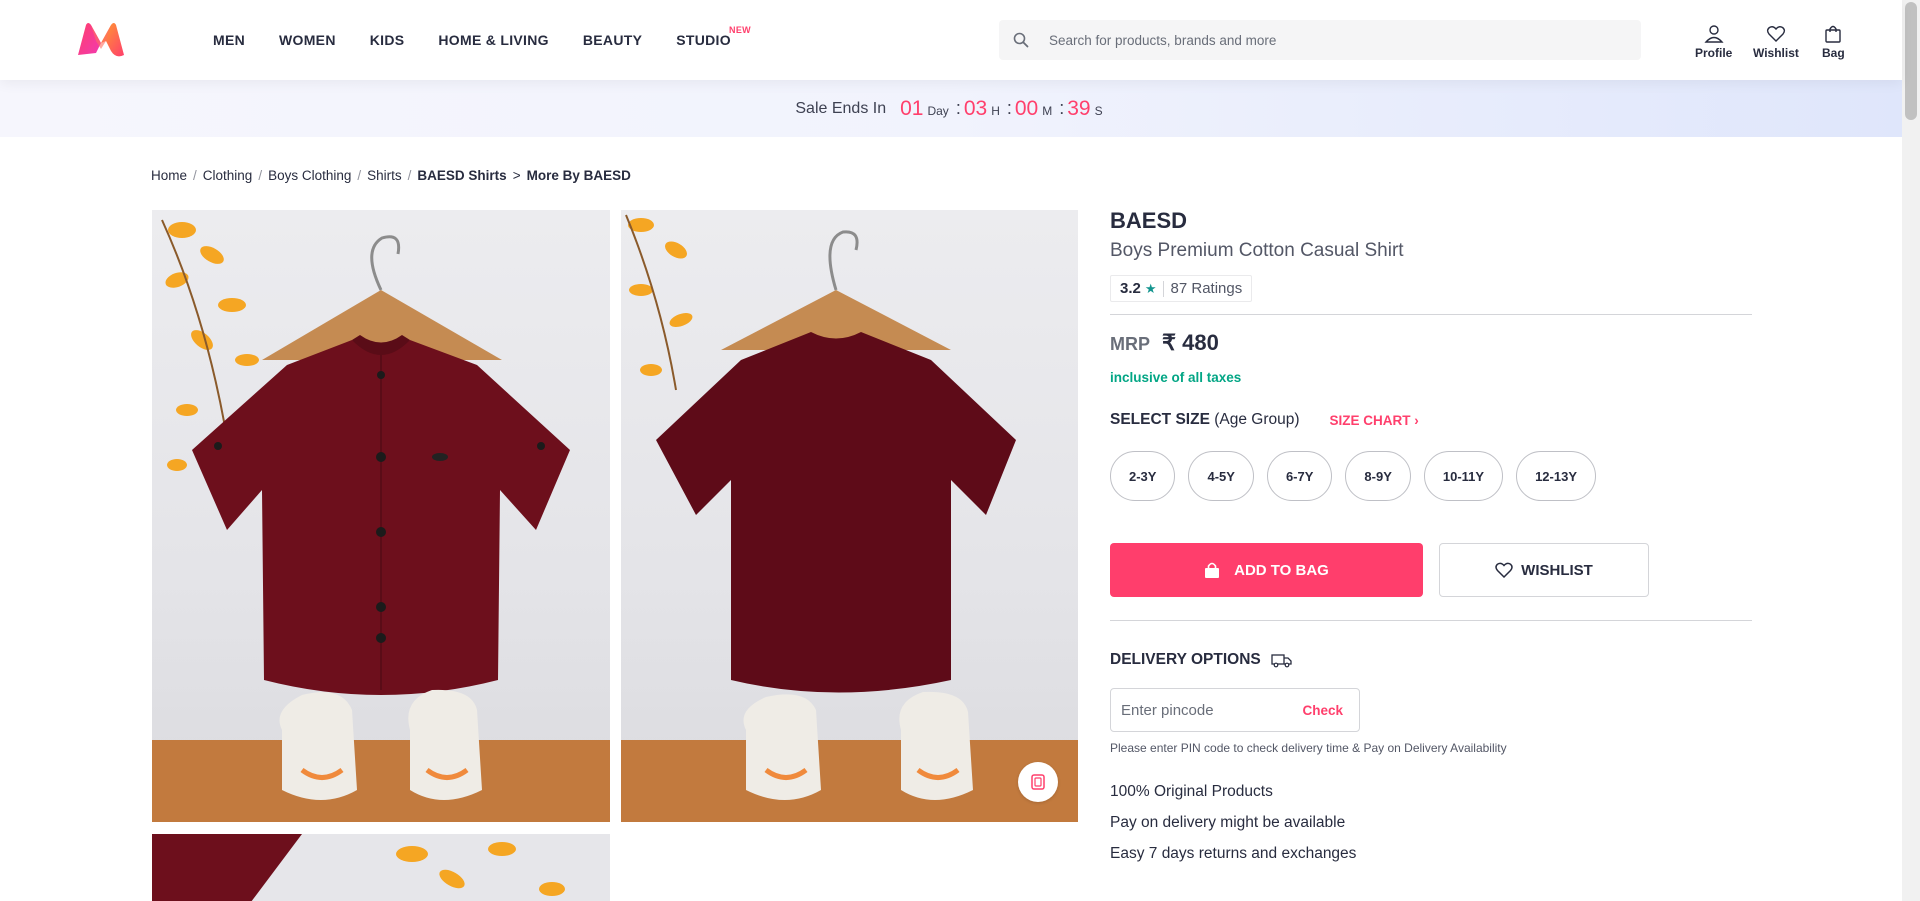  I want to click on feature-item: 100% Original Products, so click(1191, 791).